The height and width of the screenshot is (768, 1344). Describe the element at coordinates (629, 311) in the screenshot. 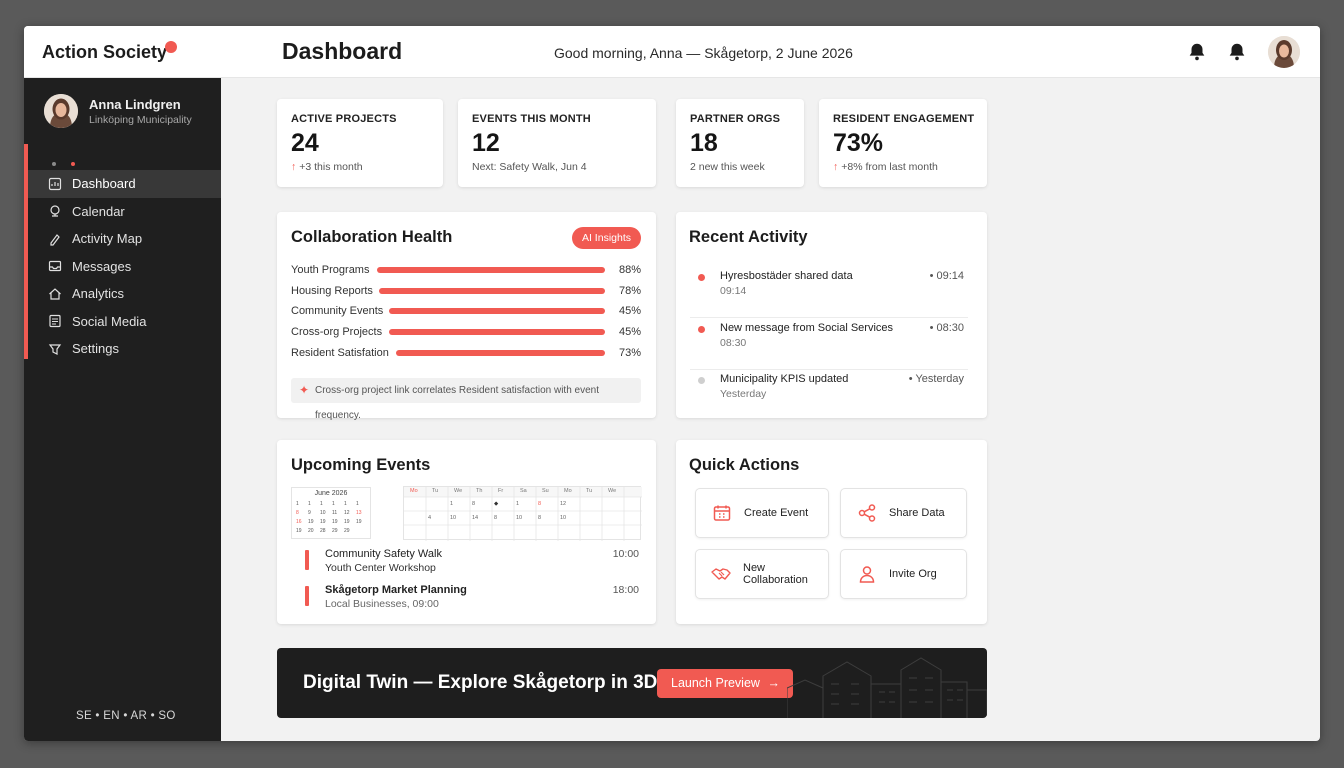

I see `metric-percent: 45%` at that location.